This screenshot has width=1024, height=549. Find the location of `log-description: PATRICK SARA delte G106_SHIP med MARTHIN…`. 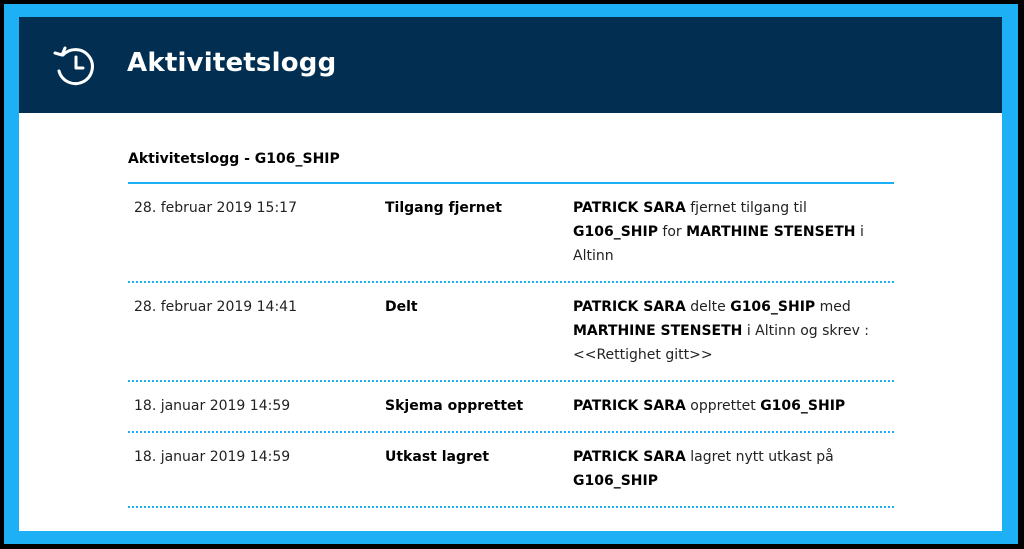

log-description: PATRICK SARA delte G106_SHIP med MARTHIN… is located at coordinates (733, 331).